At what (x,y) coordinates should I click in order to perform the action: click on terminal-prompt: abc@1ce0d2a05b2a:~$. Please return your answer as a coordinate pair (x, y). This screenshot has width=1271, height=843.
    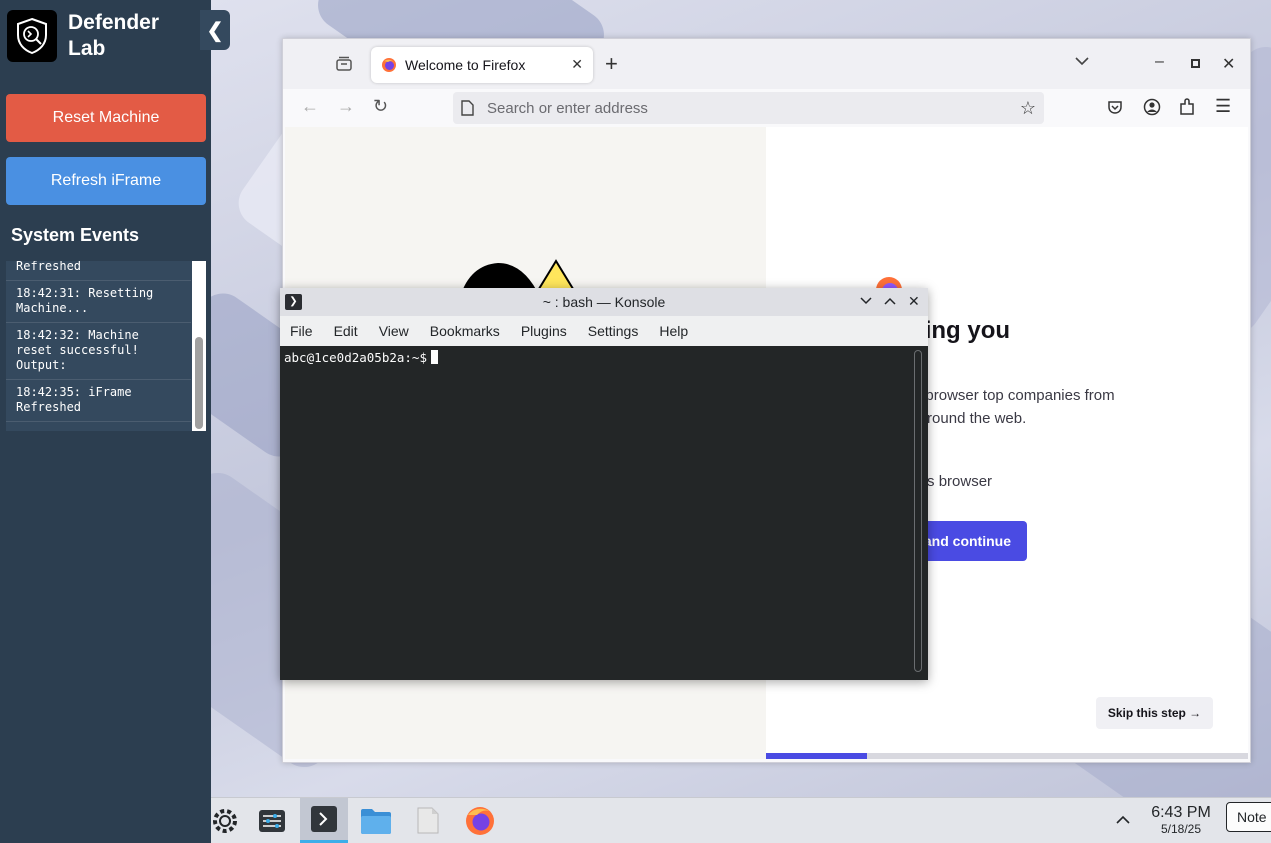
    Looking at the image, I should click on (361, 357).